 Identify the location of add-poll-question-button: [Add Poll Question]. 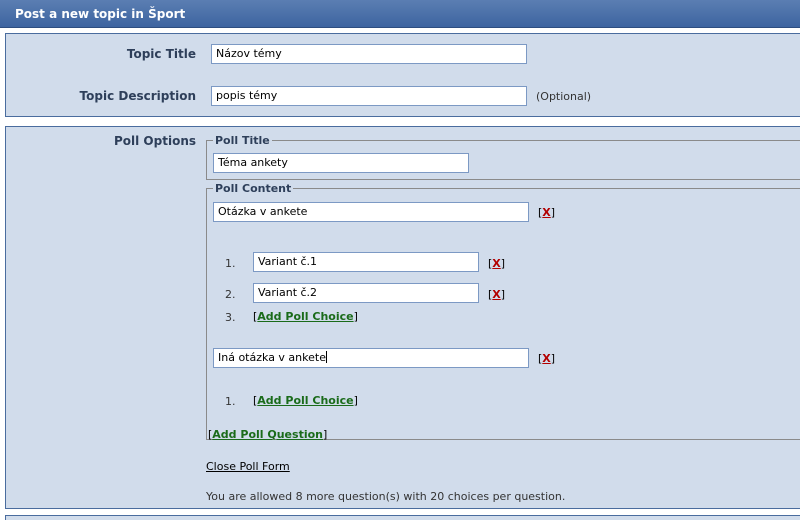
(267, 434).